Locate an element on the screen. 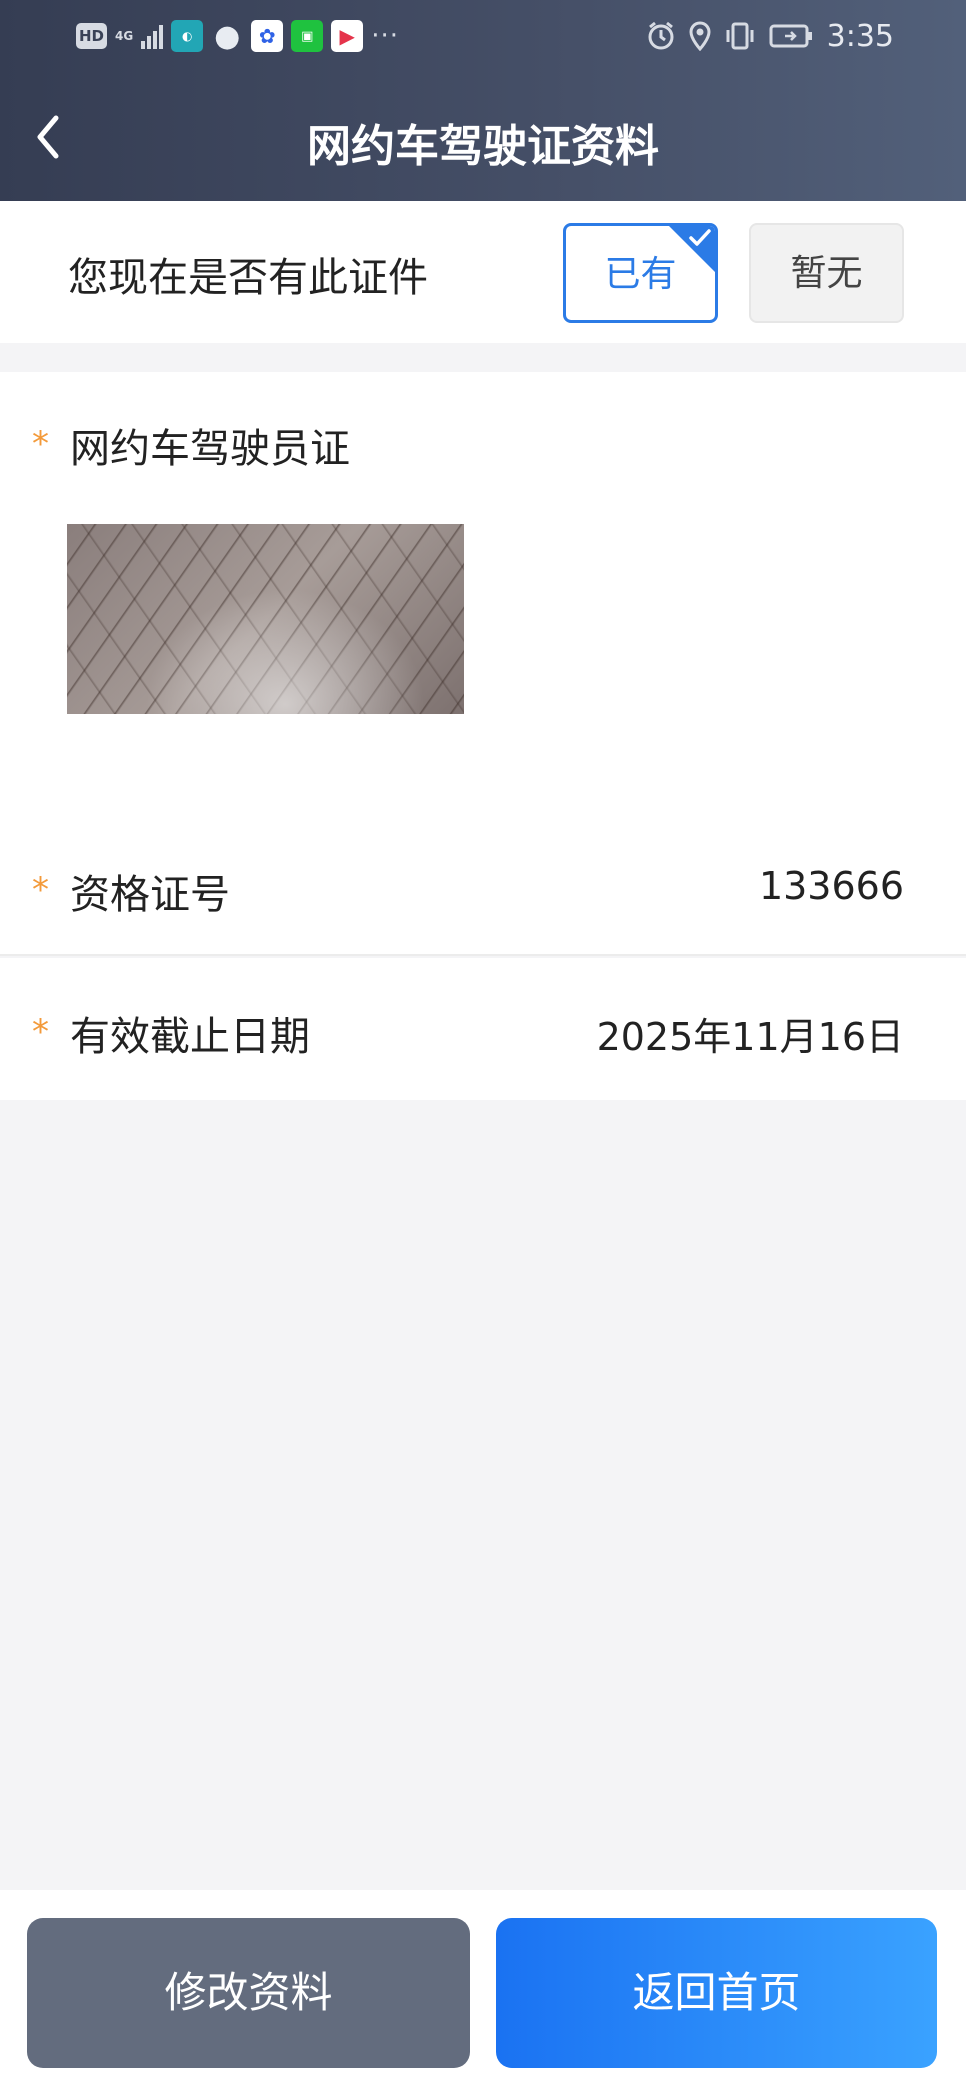 This screenshot has height=2094, width=966. qualification-number-row: * 资格证号 133666 is located at coordinates (483, 886).